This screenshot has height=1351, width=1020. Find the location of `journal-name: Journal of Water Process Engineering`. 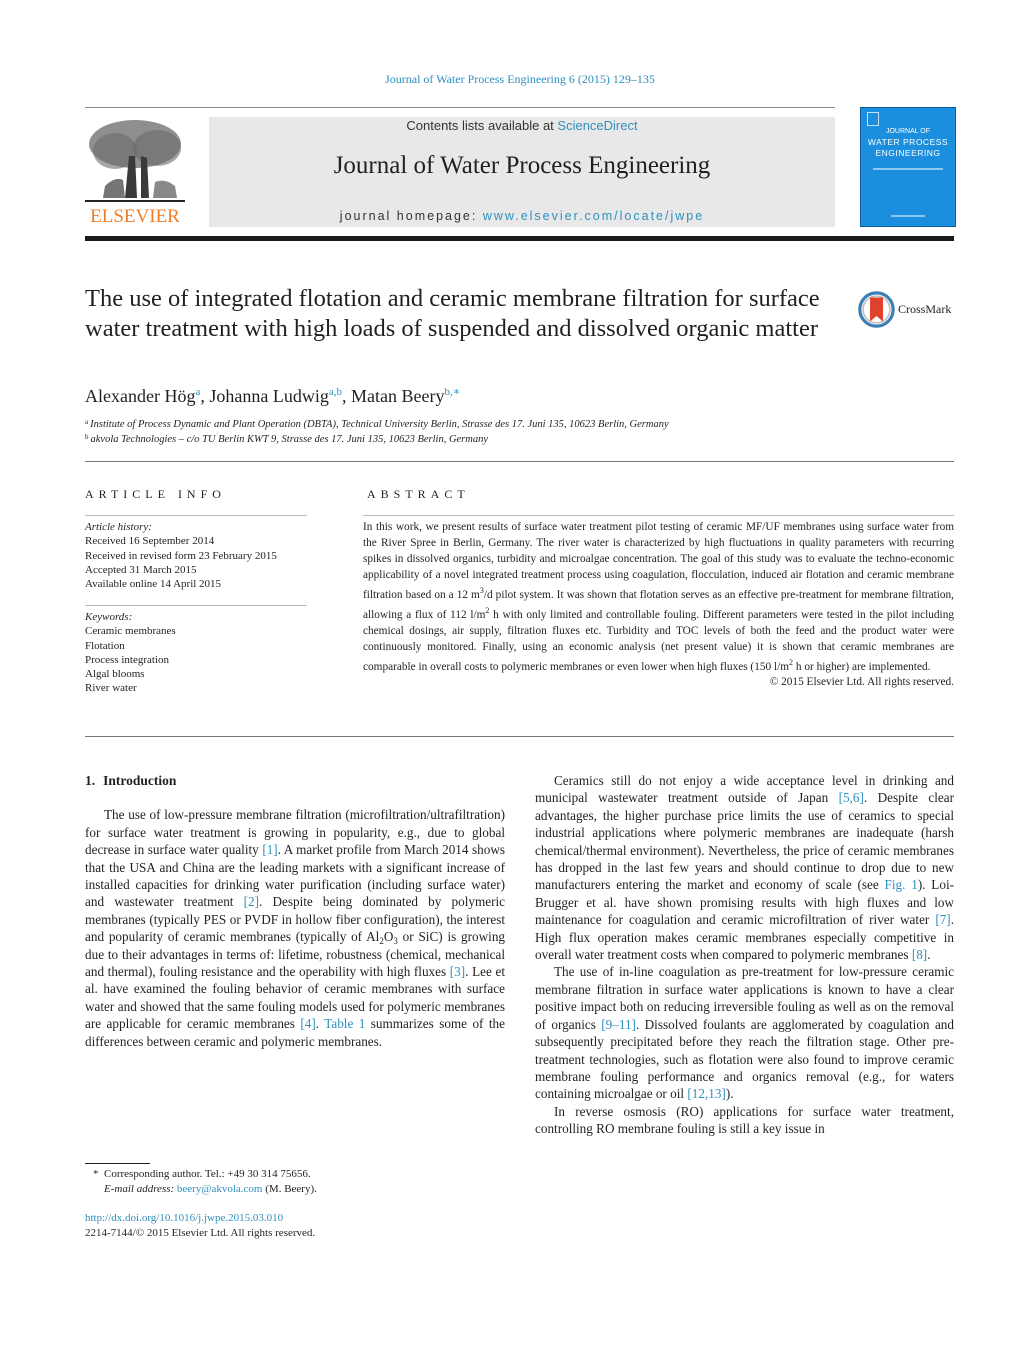

journal-name: Journal of Water Process Engineering is located at coordinates (522, 165).